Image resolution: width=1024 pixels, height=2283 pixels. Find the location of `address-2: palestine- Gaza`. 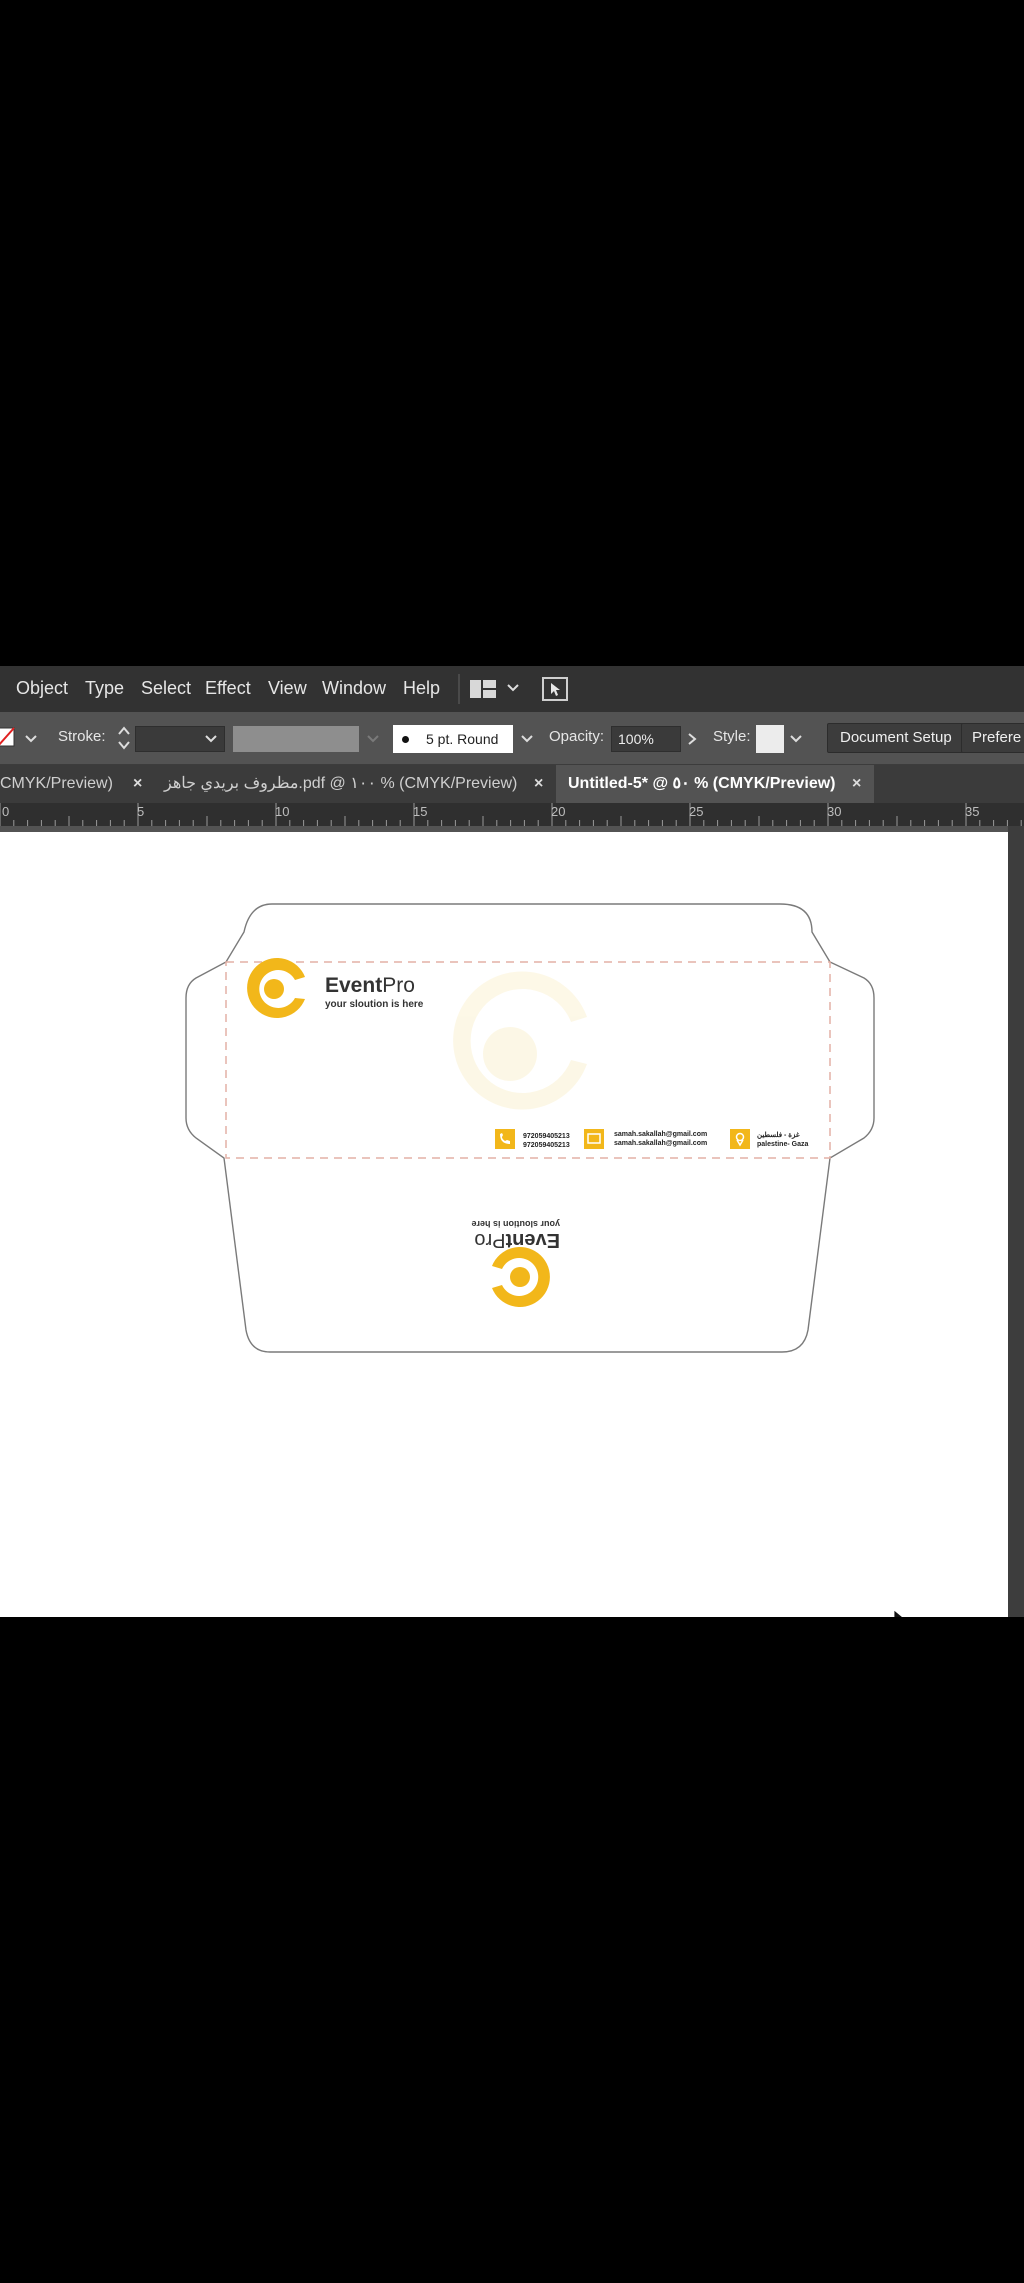

address-2: palestine- Gaza is located at coordinates (782, 1144).